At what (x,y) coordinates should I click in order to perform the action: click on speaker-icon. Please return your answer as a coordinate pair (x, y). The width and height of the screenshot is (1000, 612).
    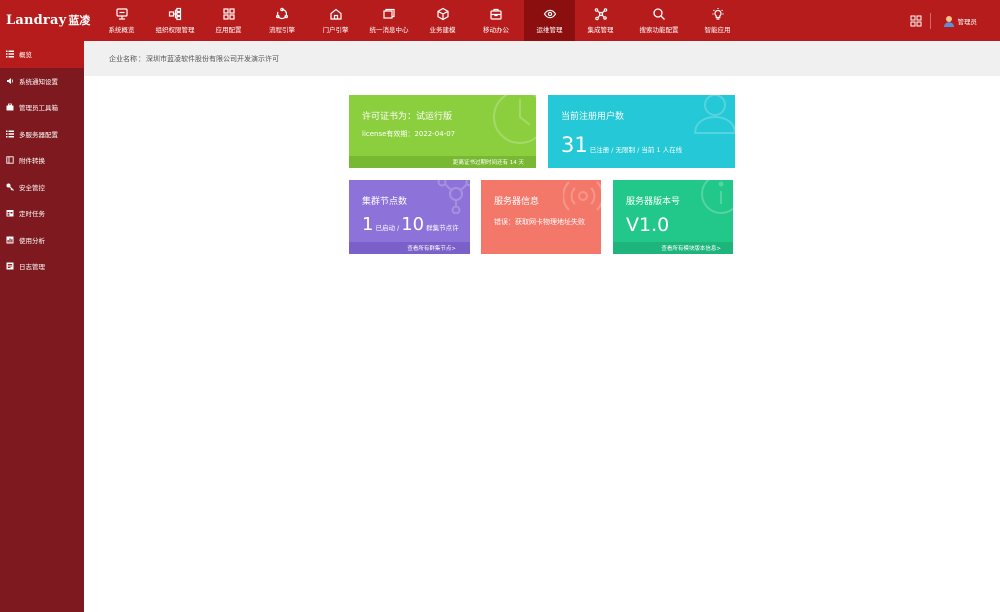
    Looking at the image, I should click on (10, 80).